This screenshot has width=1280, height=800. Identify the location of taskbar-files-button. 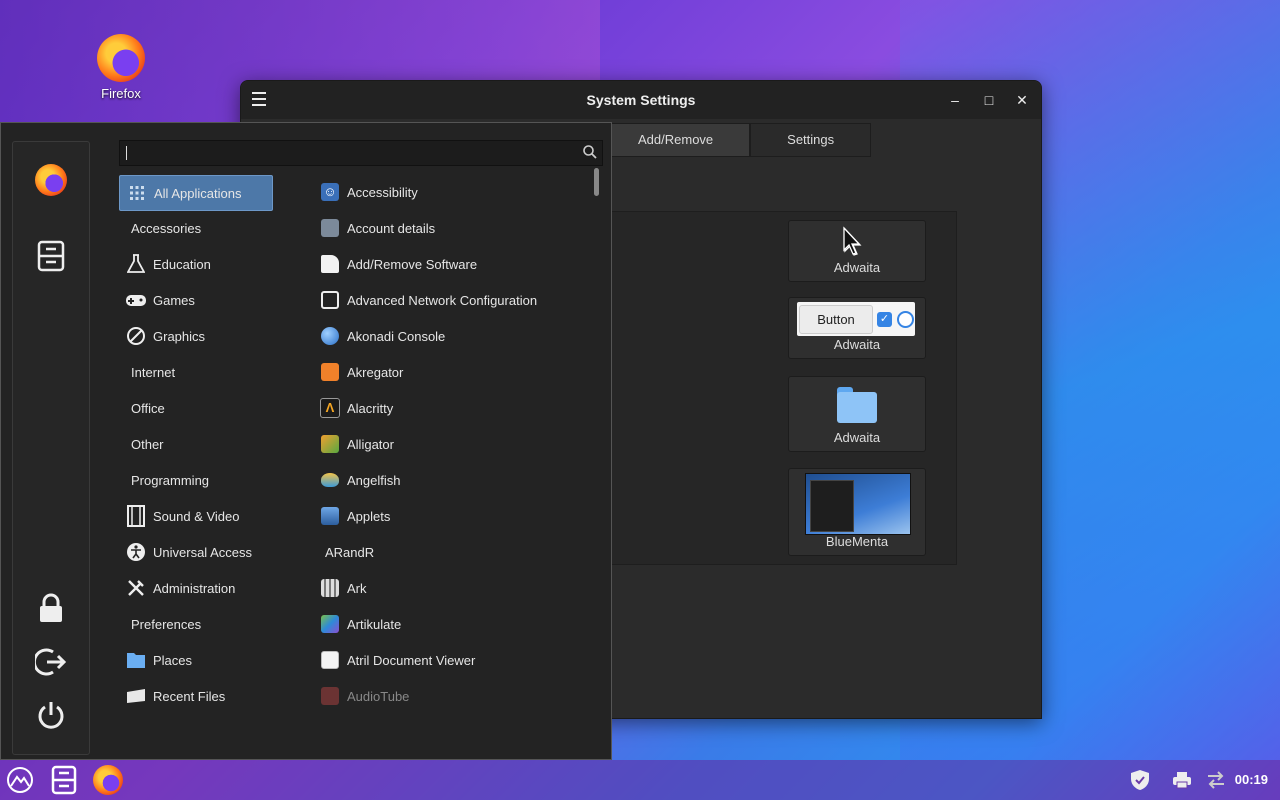
(64, 780).